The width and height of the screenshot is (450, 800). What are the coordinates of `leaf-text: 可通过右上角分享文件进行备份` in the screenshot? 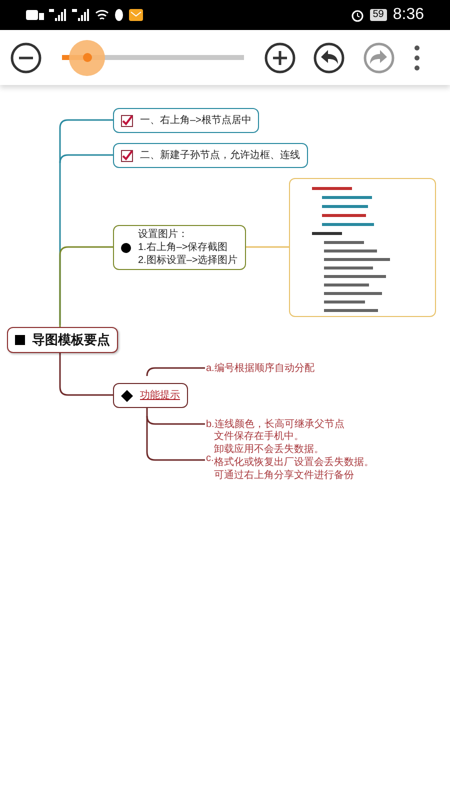 It's located at (284, 475).